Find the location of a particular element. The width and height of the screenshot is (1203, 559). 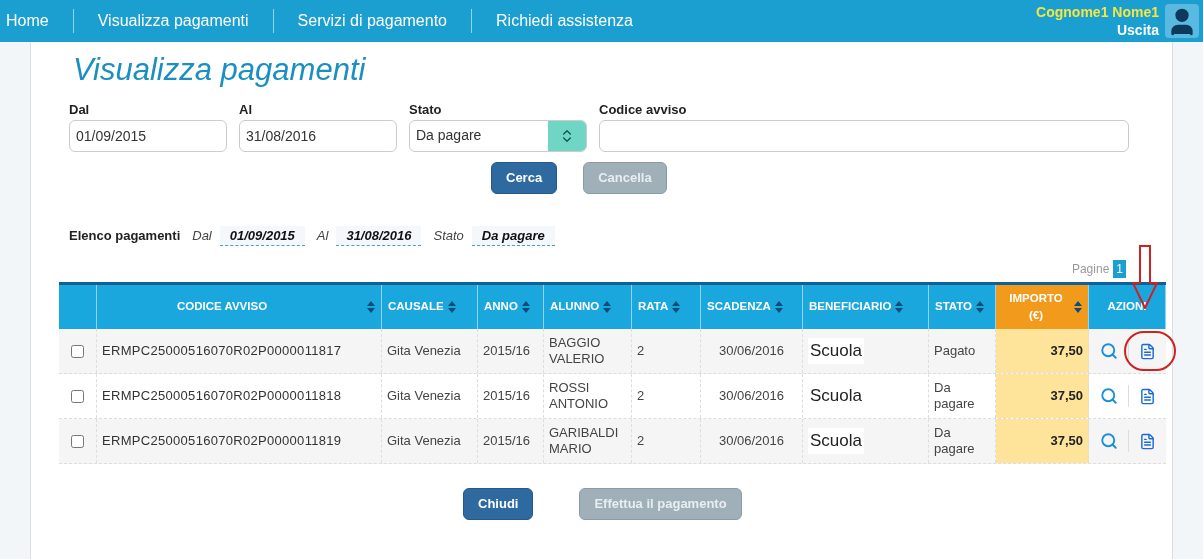

summary-value: 01/09/2015 is located at coordinates (262, 235).